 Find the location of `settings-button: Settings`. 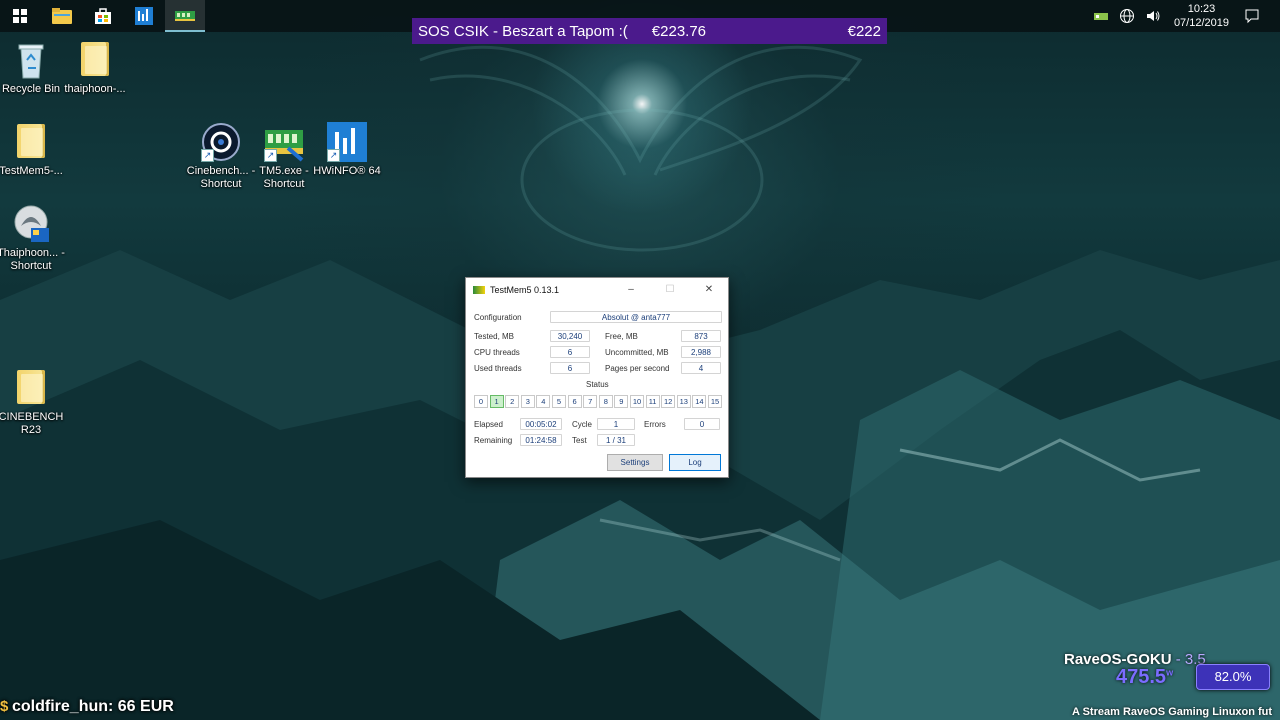

settings-button: Settings is located at coordinates (635, 462).